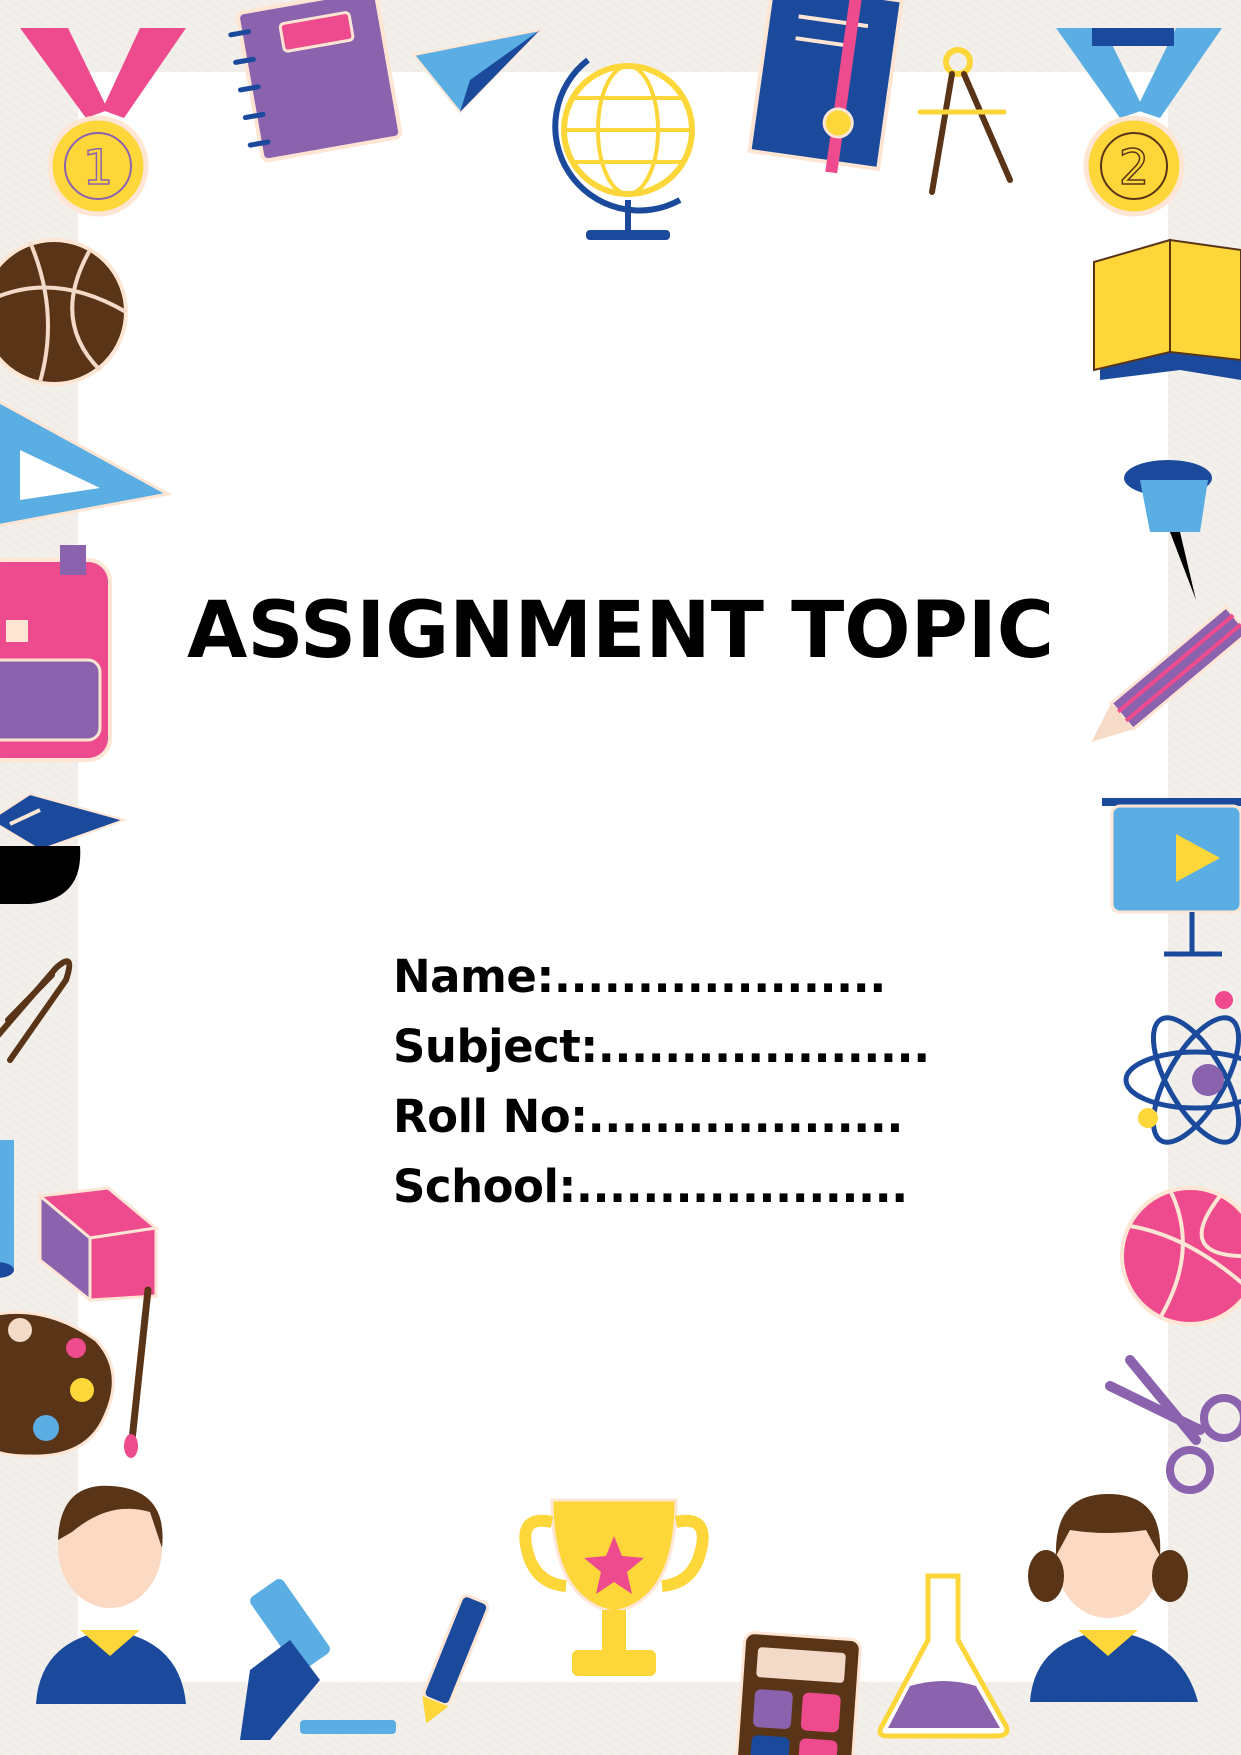 This screenshot has height=1755, width=1241. What do you see at coordinates (57, 1384) in the screenshot?
I see `palette-icon` at bounding box center [57, 1384].